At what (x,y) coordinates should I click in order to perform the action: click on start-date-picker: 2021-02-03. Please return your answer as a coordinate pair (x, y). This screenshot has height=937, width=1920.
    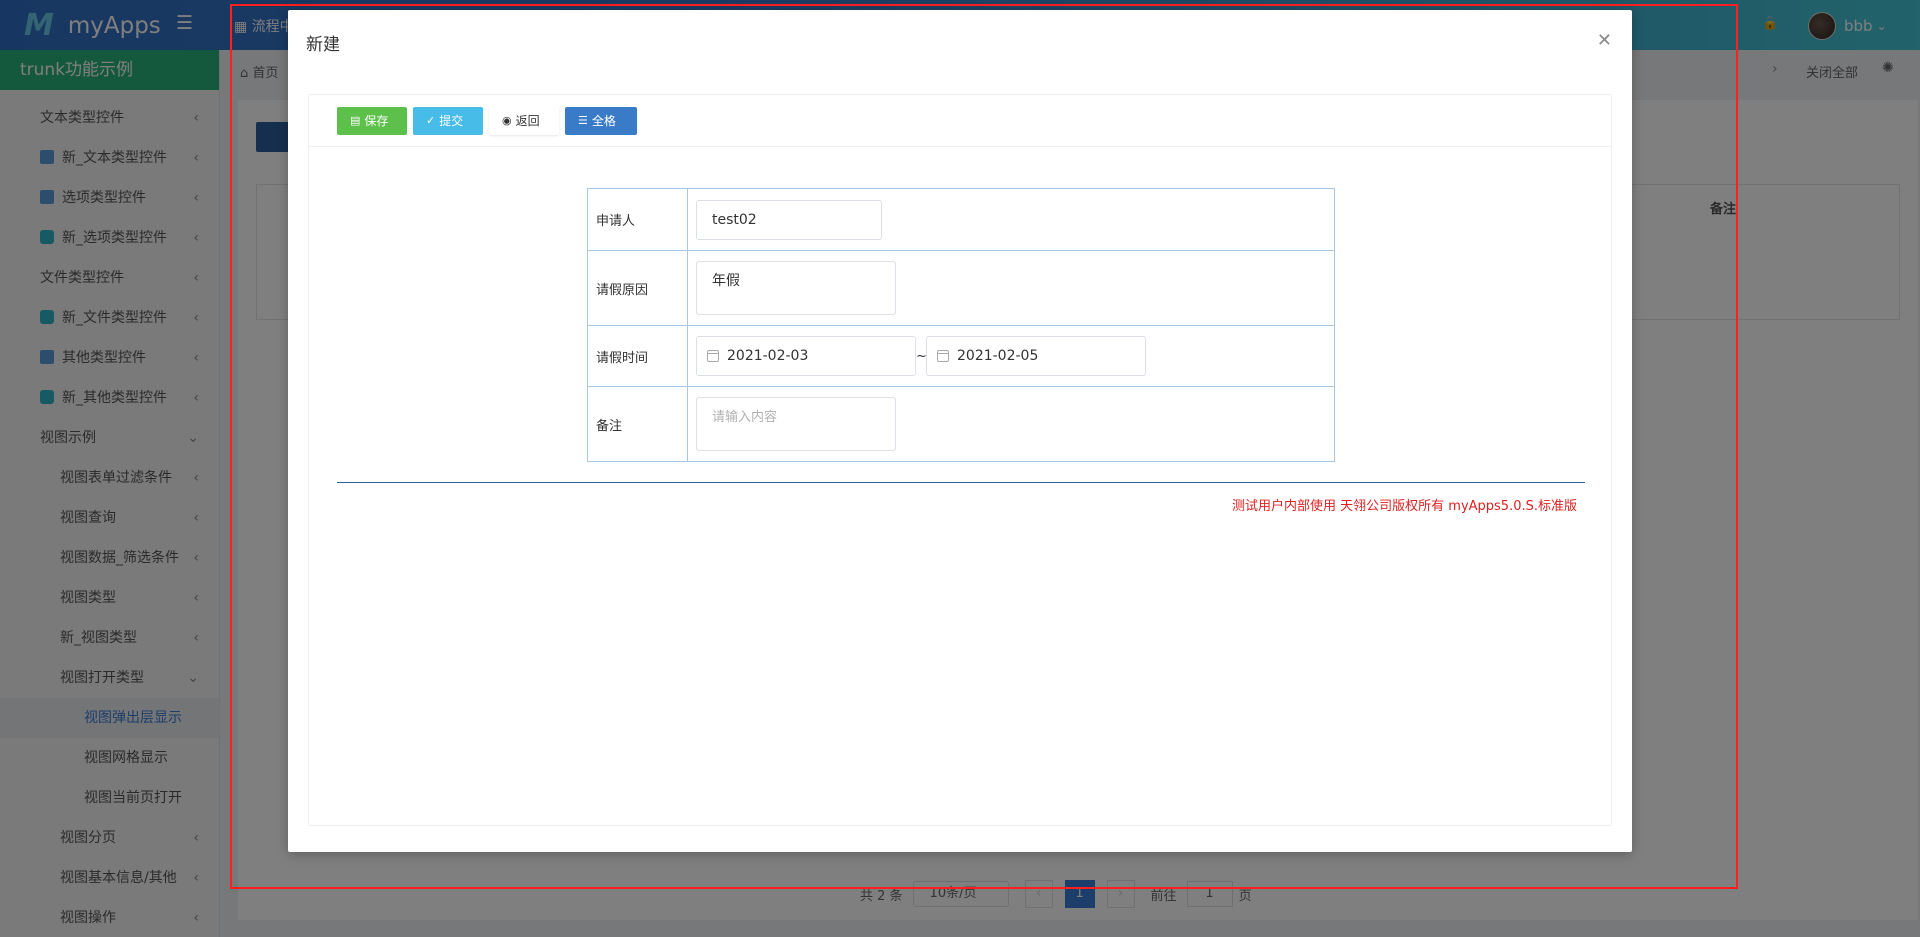
    Looking at the image, I should click on (806, 356).